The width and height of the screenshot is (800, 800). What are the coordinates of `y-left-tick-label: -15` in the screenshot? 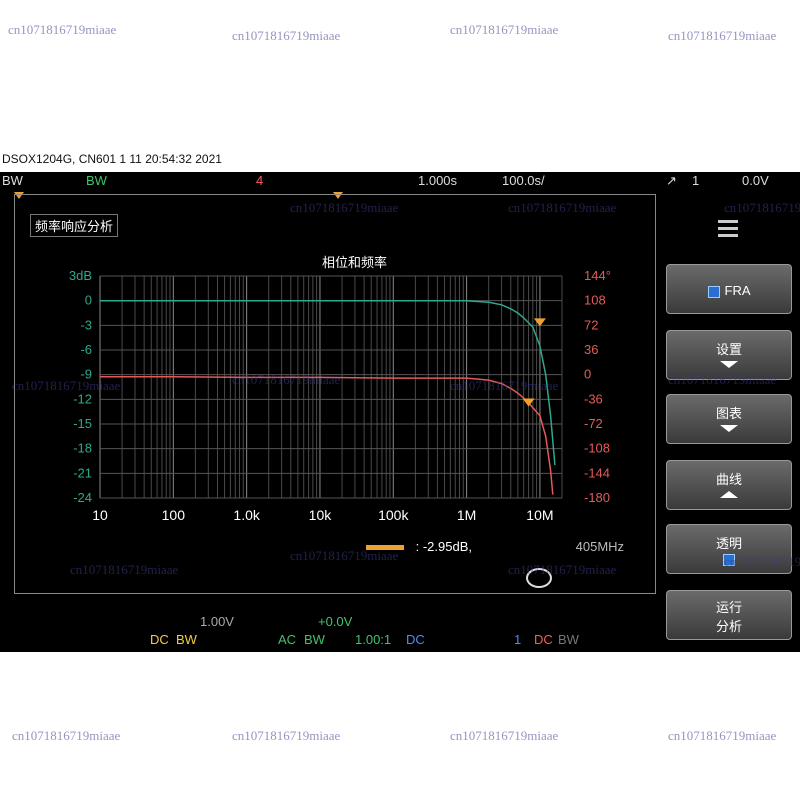 It's located at (82, 423).